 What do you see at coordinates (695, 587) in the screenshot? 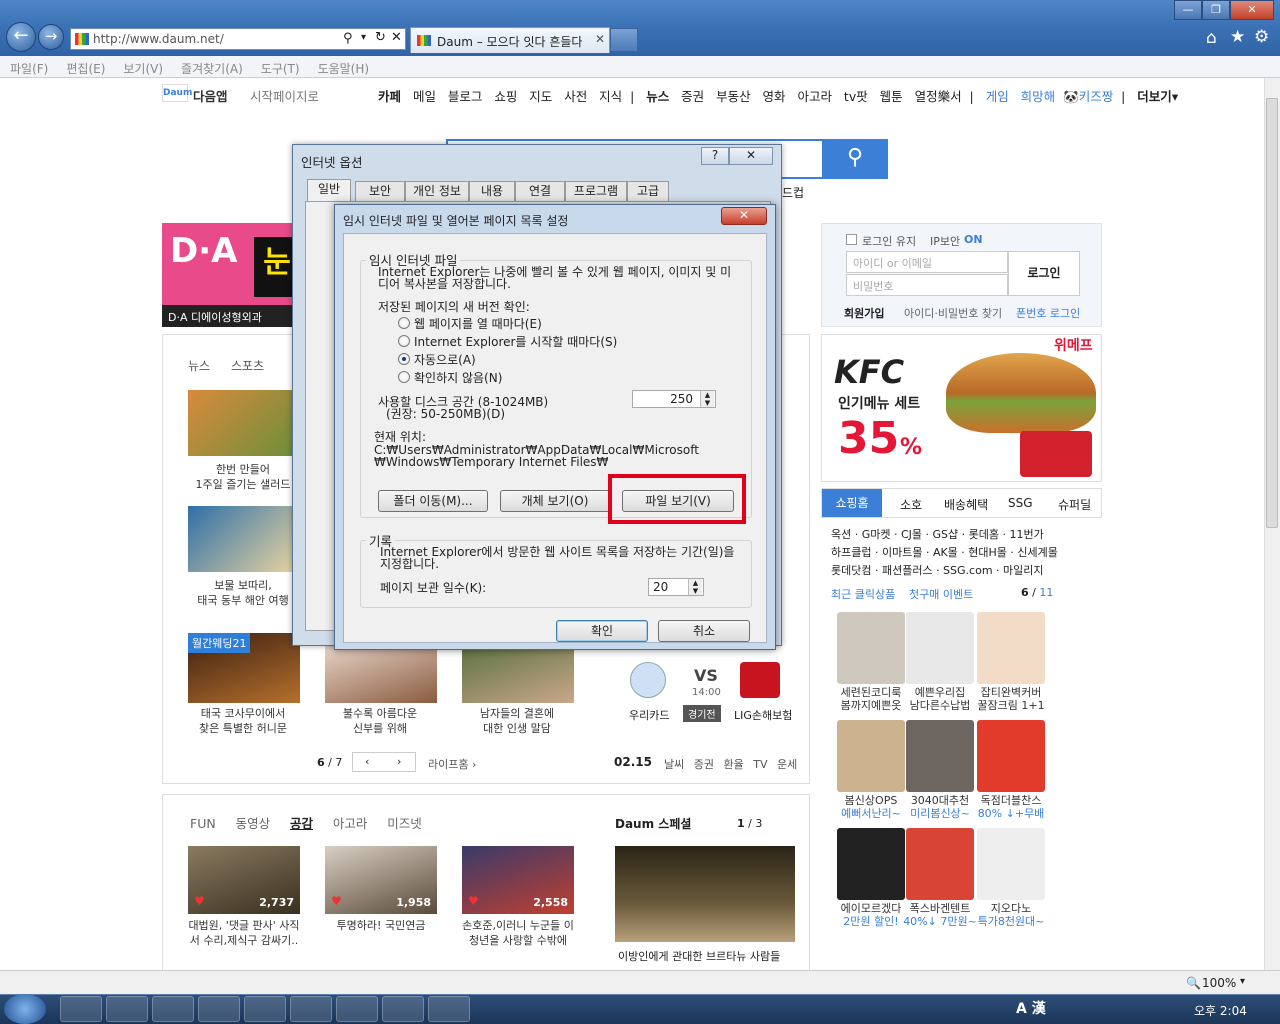
I see `days-spin-arrows: ▲ ▼` at bounding box center [695, 587].